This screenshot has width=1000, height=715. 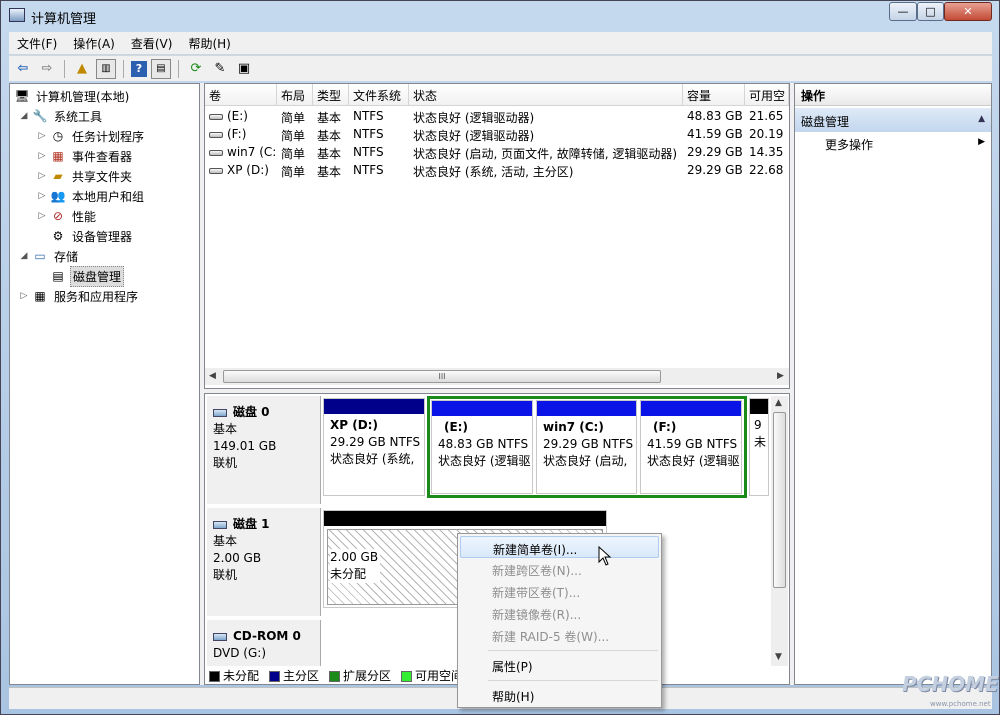 I want to click on tree-item-storage: ◢ ▭ 存储, so click(x=49, y=256).